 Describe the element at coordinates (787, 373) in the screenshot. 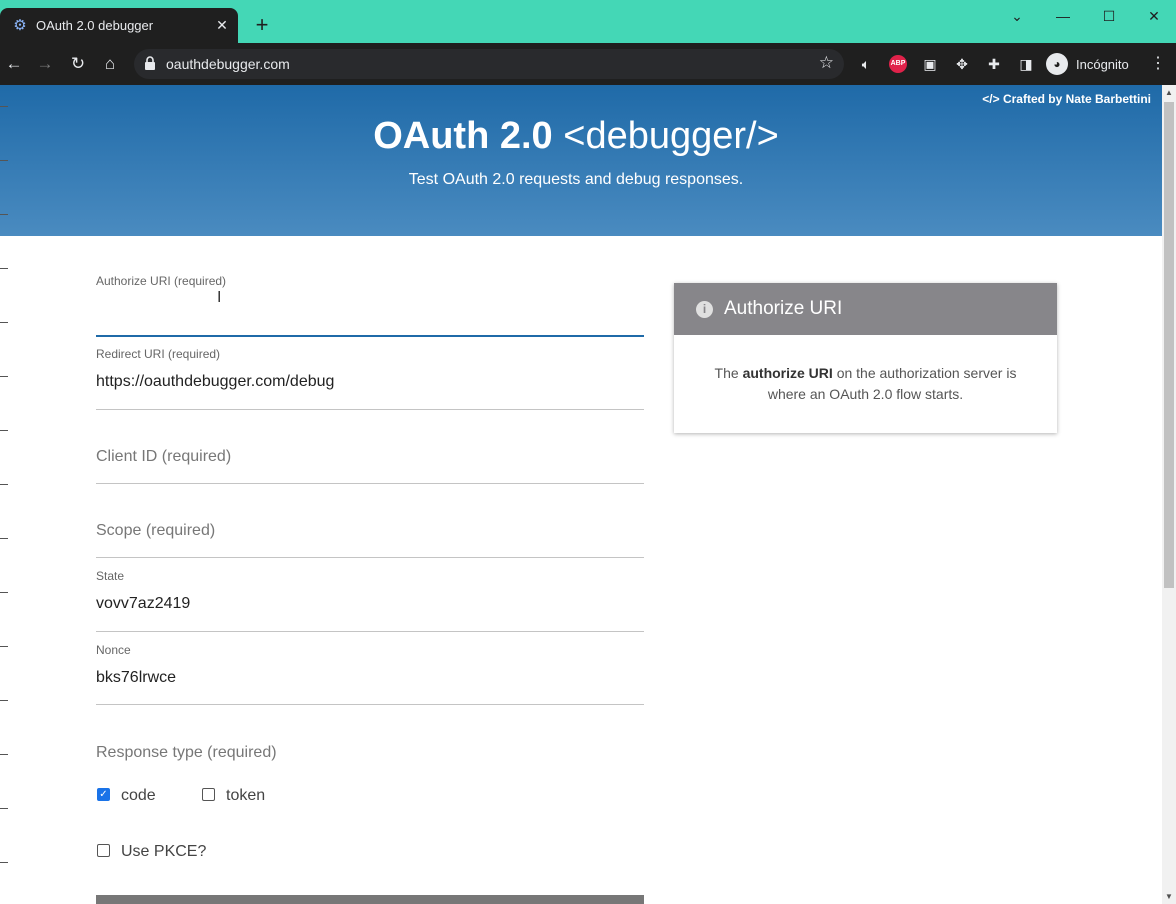

I see `info-text-bold: authorize URI` at that location.